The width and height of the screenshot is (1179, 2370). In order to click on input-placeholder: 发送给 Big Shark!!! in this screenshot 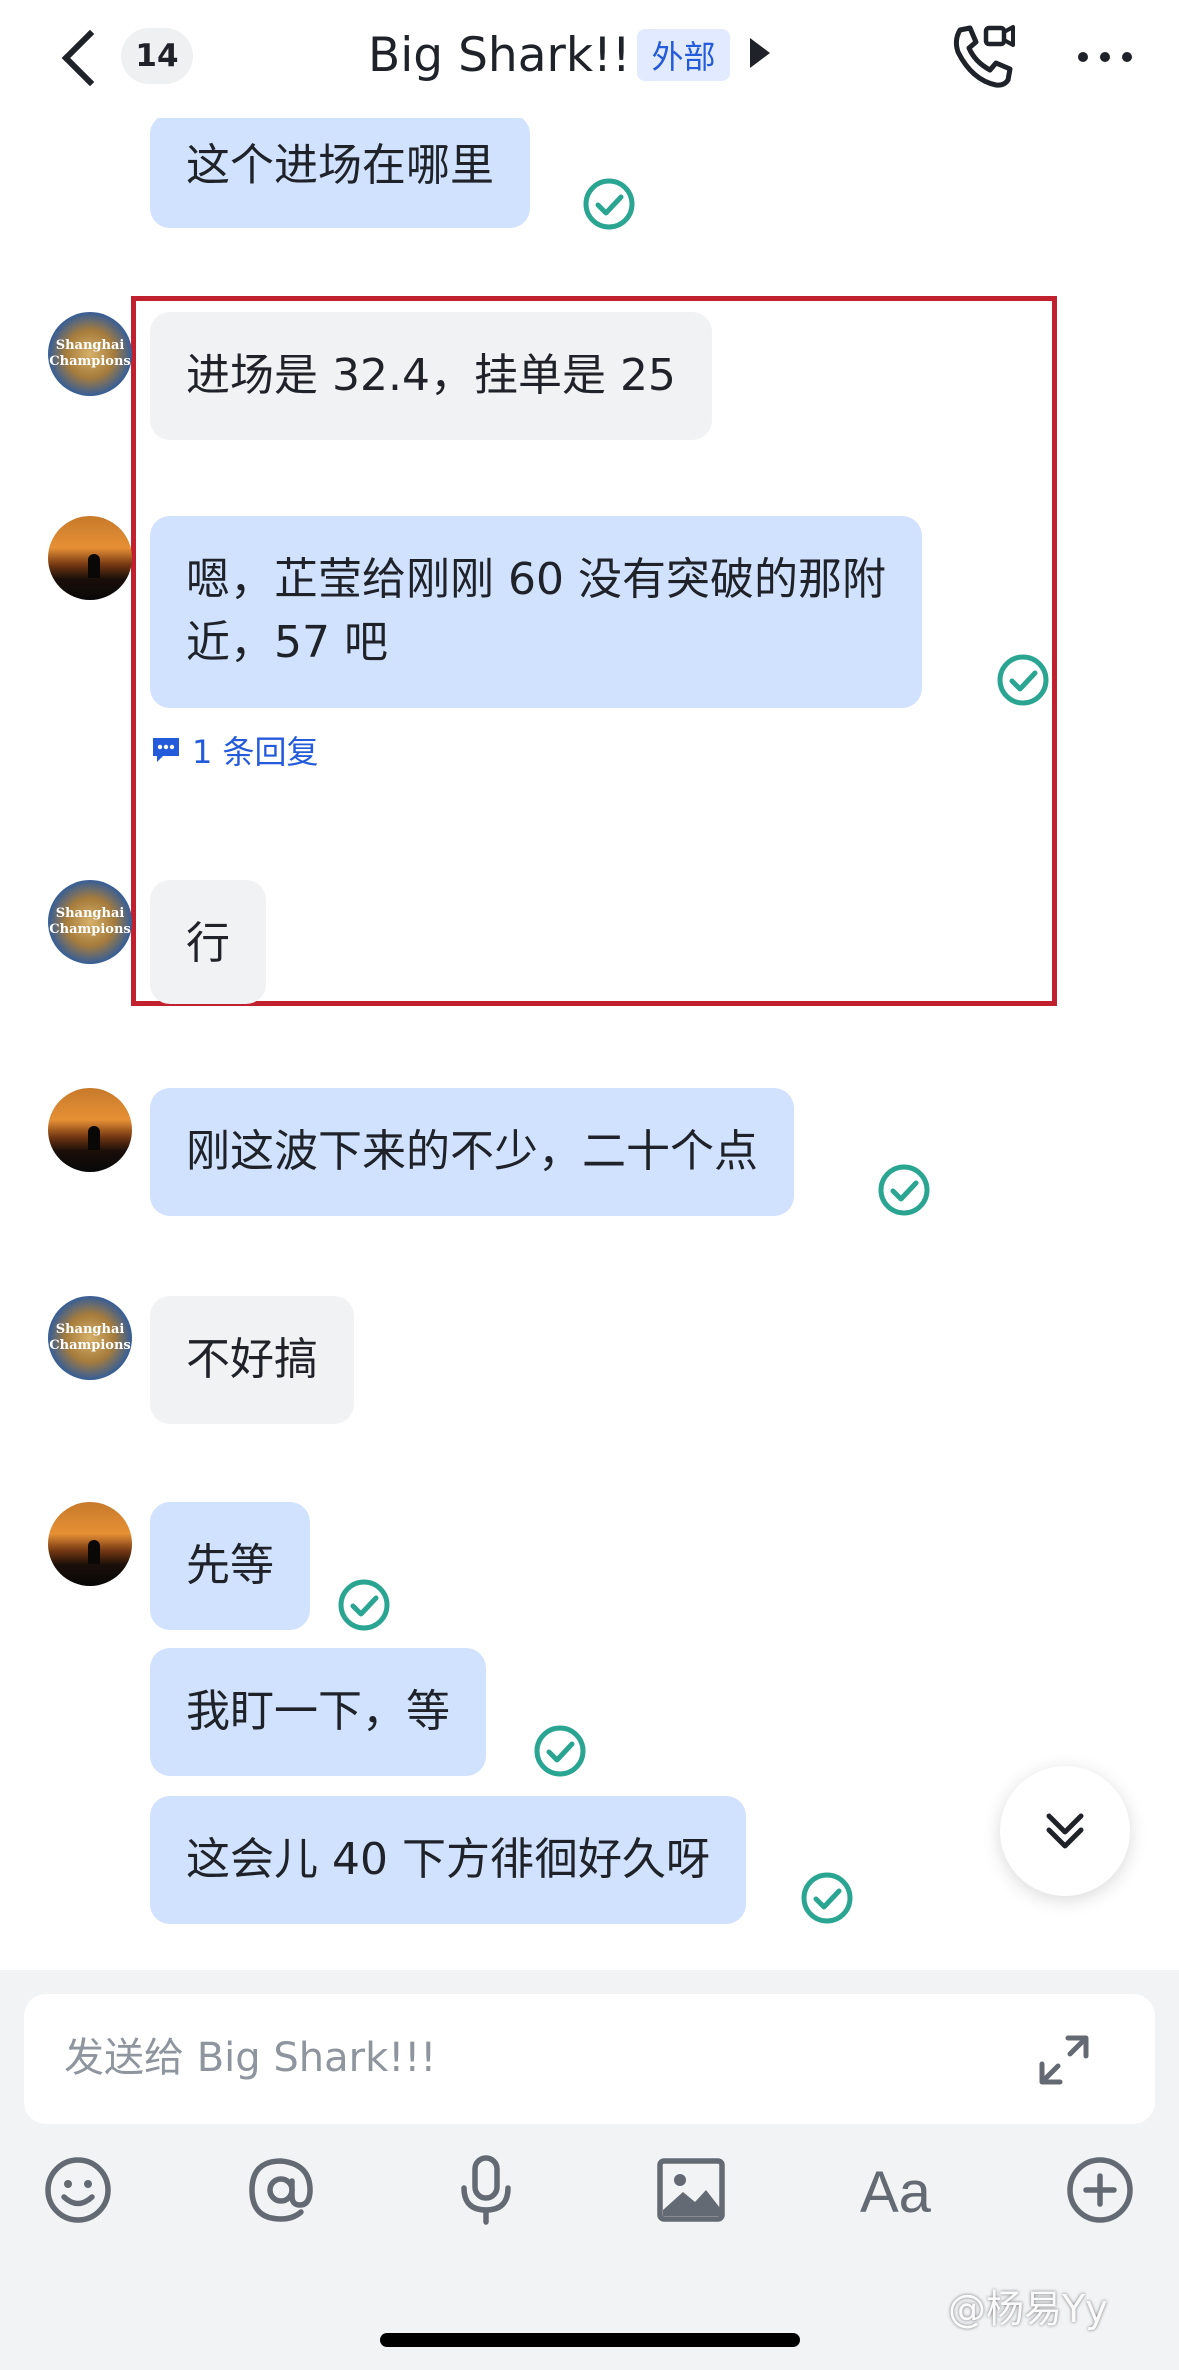, I will do `click(250, 2058)`.